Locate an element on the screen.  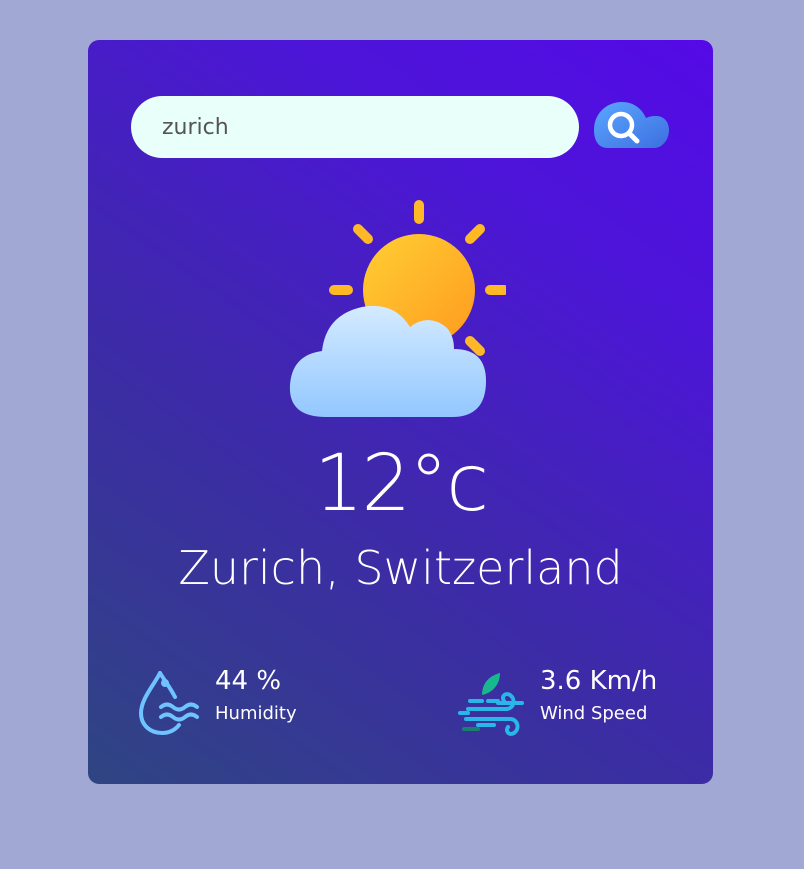
temperature-value: 12°c is located at coordinates (401, 484).